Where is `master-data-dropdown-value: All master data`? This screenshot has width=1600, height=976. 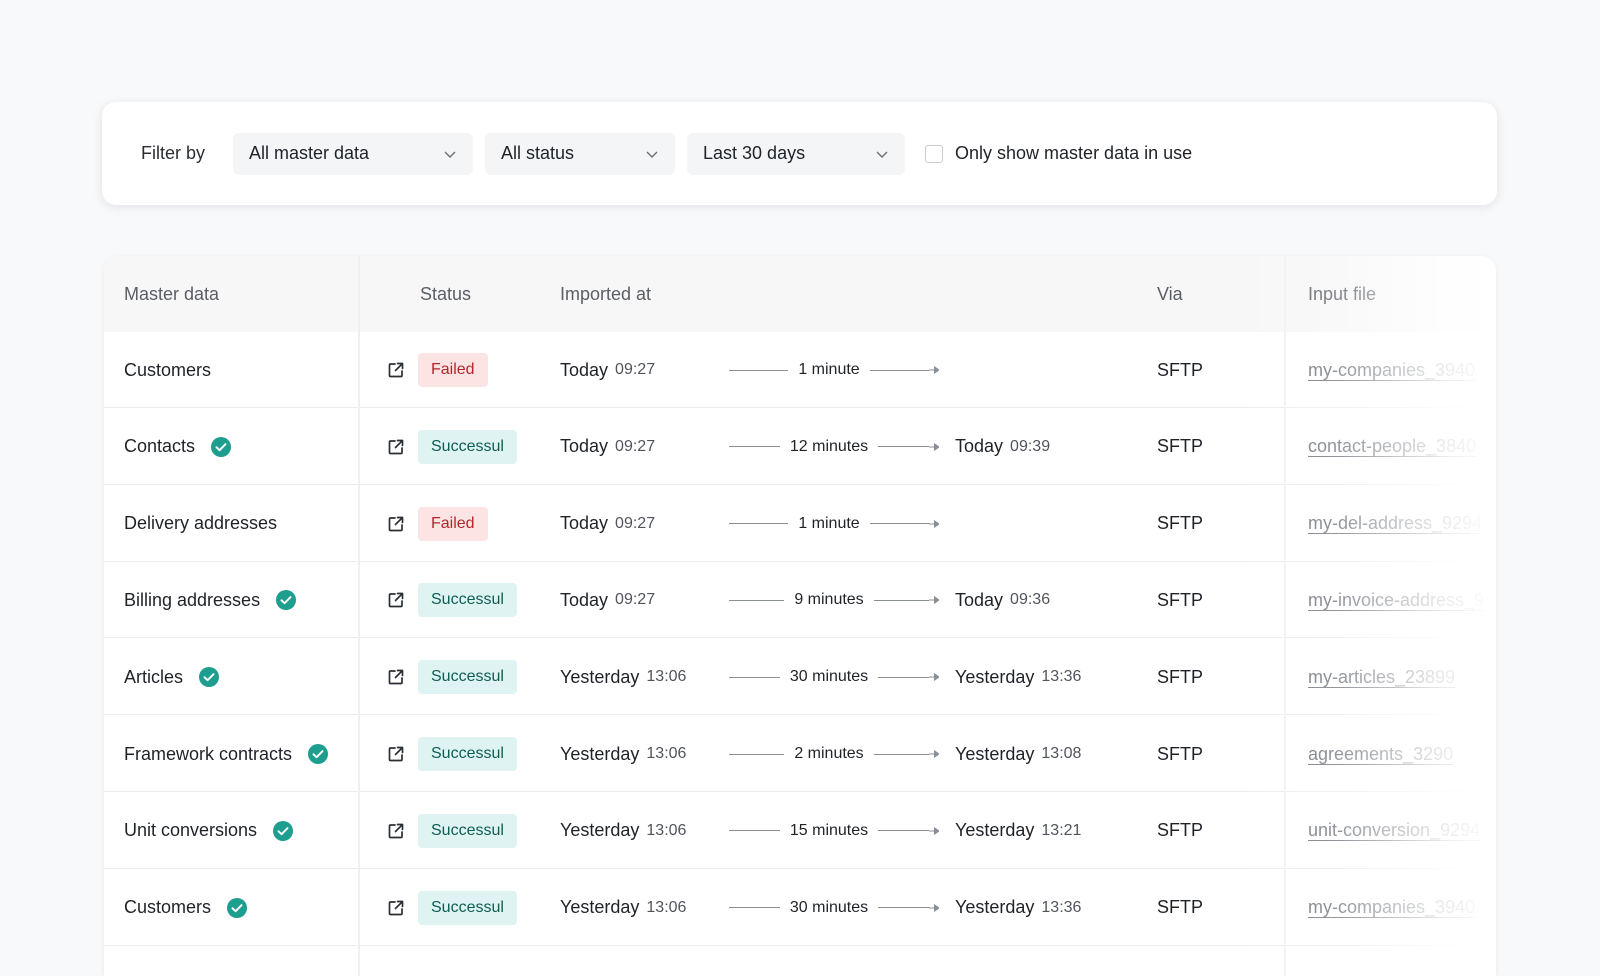
master-data-dropdown-value: All master data is located at coordinates (309, 153).